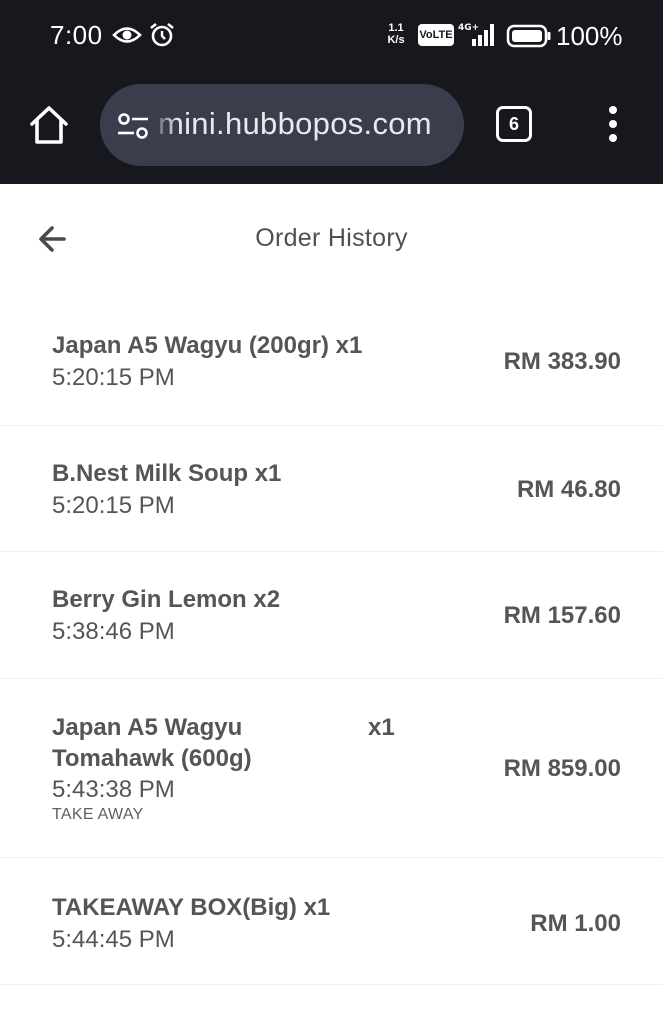 This screenshot has height=1024, width=663. What do you see at coordinates (164, 125) in the screenshot?
I see `url-fade` at bounding box center [164, 125].